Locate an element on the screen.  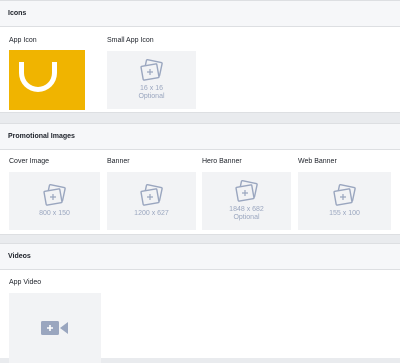
web-banner-label: Web Banner is located at coordinates (317, 161).